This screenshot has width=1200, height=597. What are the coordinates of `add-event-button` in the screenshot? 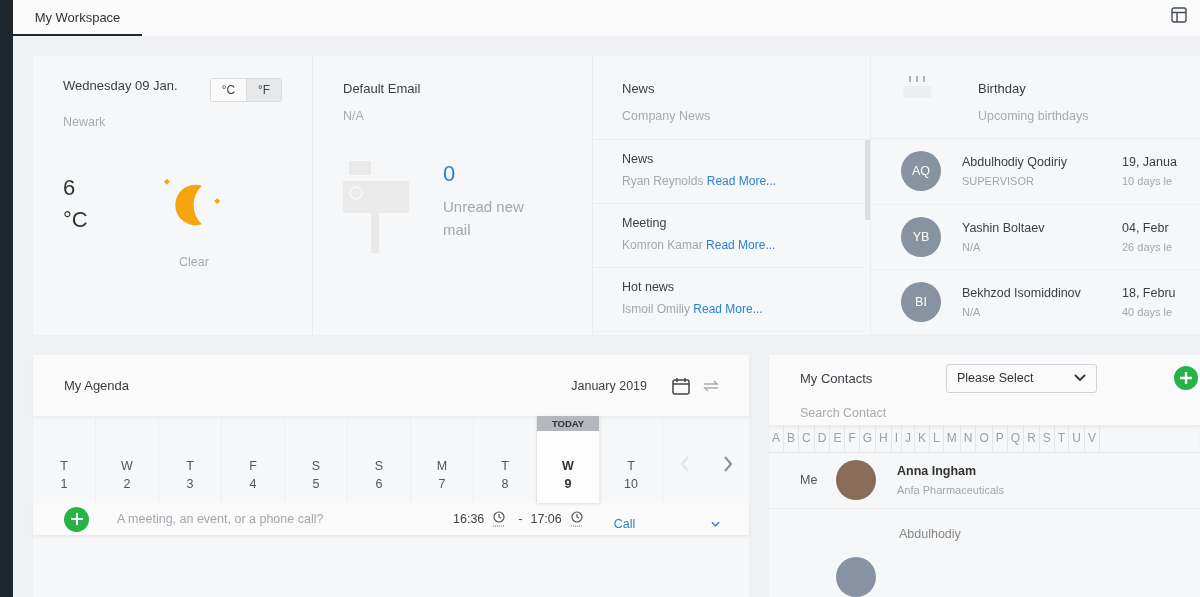 It's located at (76, 519).